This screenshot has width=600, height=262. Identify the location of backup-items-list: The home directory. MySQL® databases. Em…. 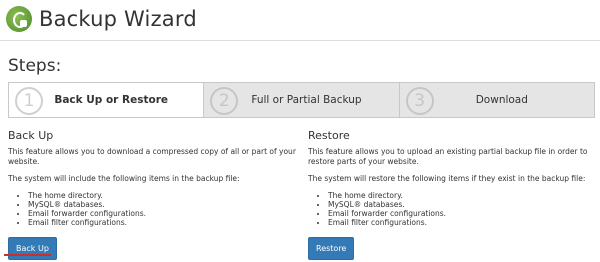
(153, 209).